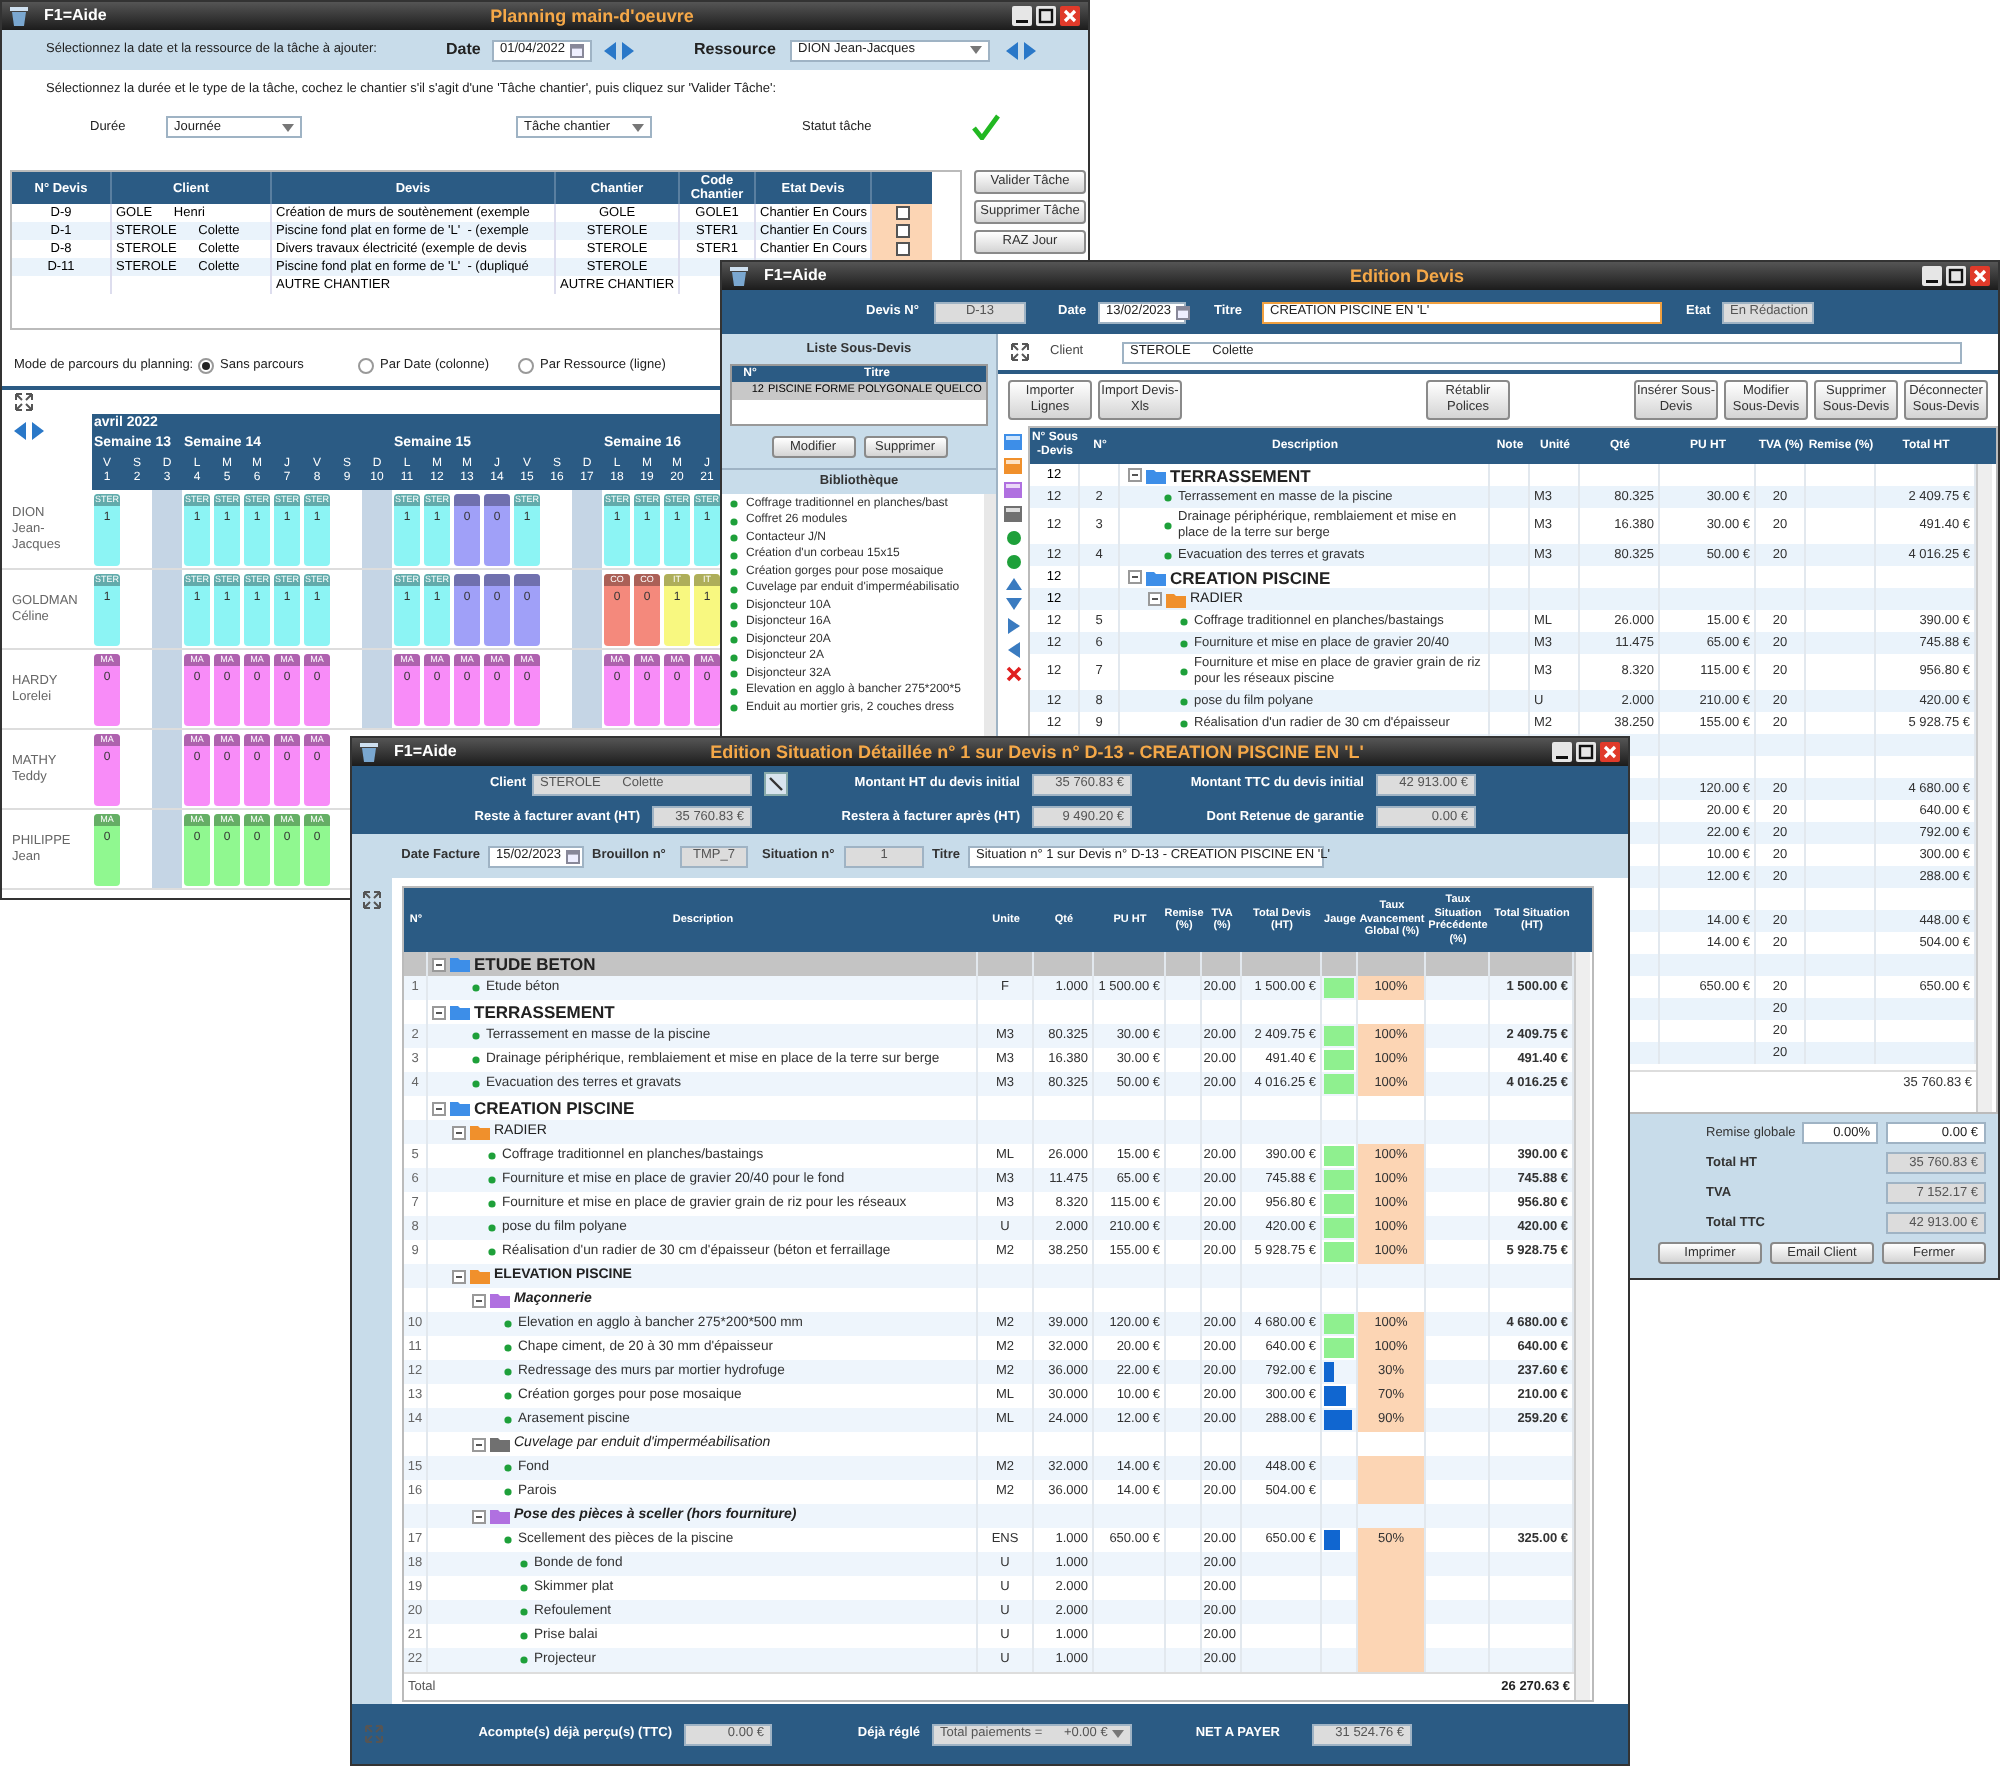 This screenshot has height=1766, width=2000. What do you see at coordinates (989, 964) in the screenshot?
I see `group-row: ETUDE BETON` at bounding box center [989, 964].